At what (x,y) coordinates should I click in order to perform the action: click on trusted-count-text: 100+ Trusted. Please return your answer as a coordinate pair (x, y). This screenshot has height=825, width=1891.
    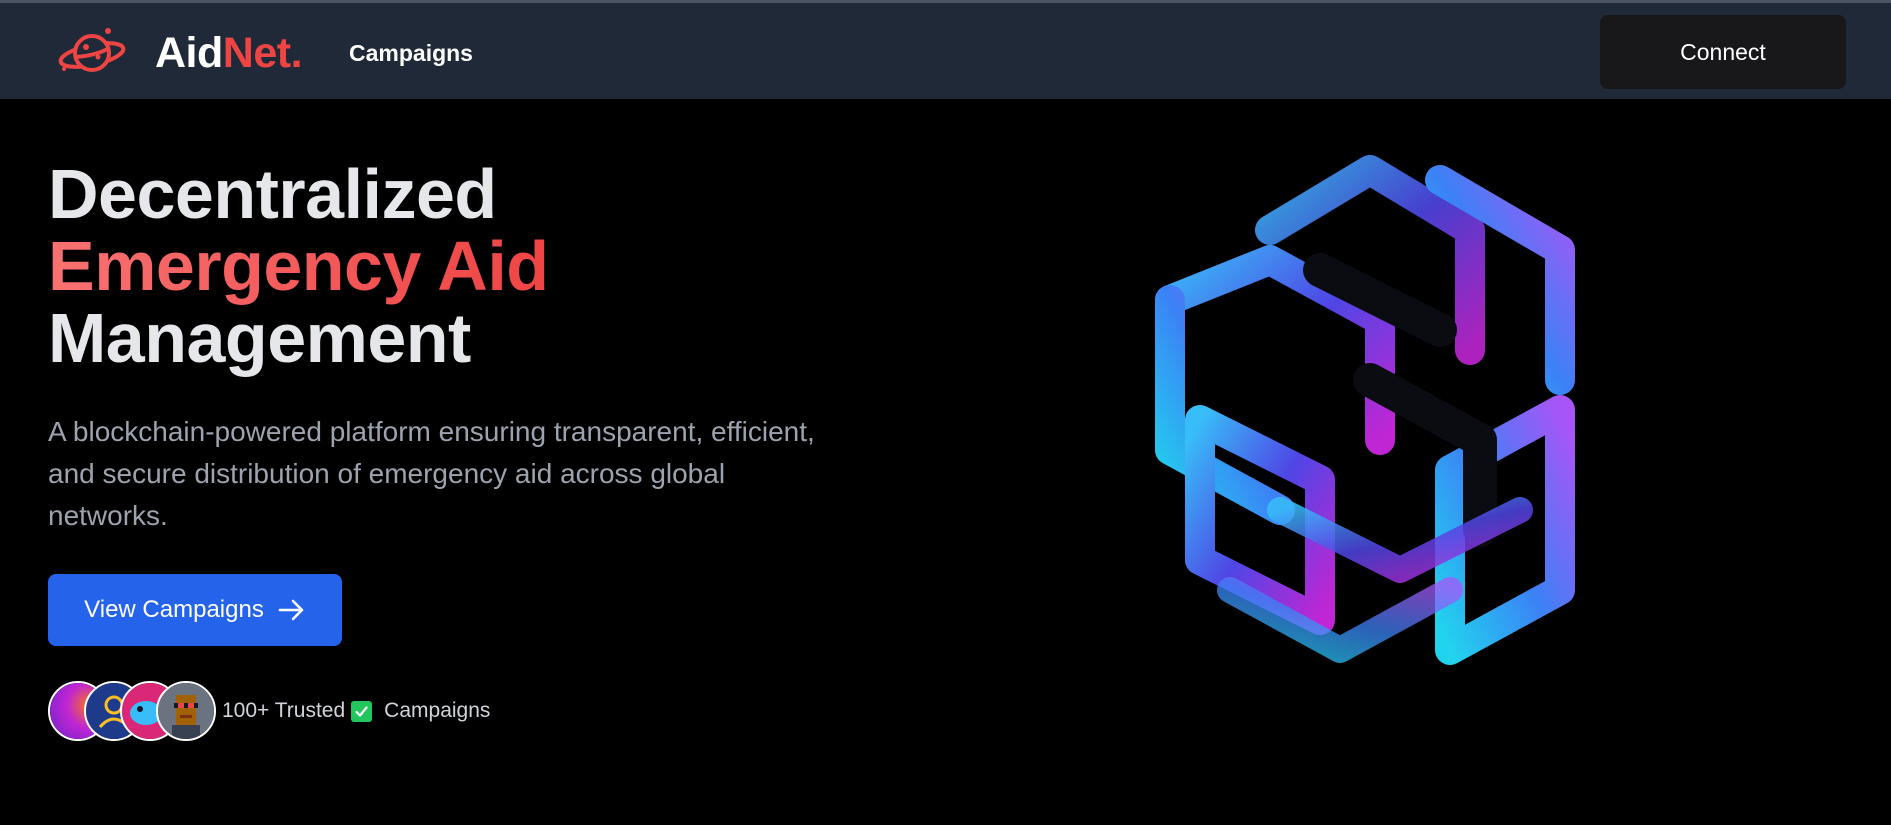
    Looking at the image, I should click on (284, 710).